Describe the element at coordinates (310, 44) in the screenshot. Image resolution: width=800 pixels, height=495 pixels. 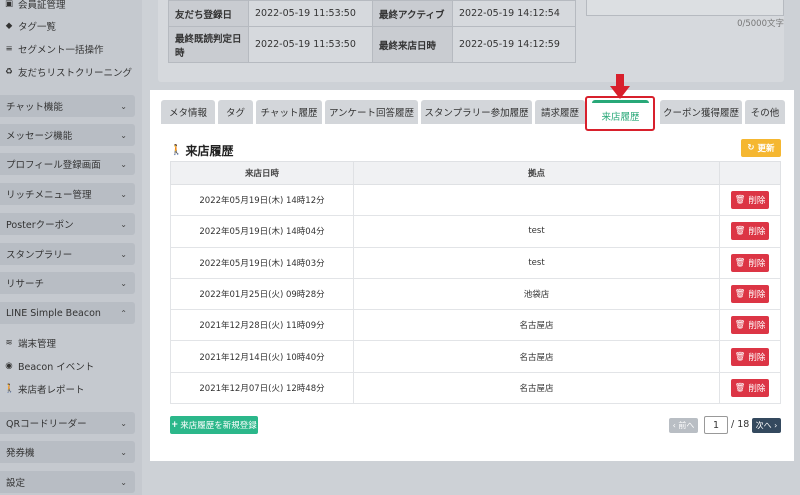
I see `info-value: 2022-05-19 11:53:50` at that location.